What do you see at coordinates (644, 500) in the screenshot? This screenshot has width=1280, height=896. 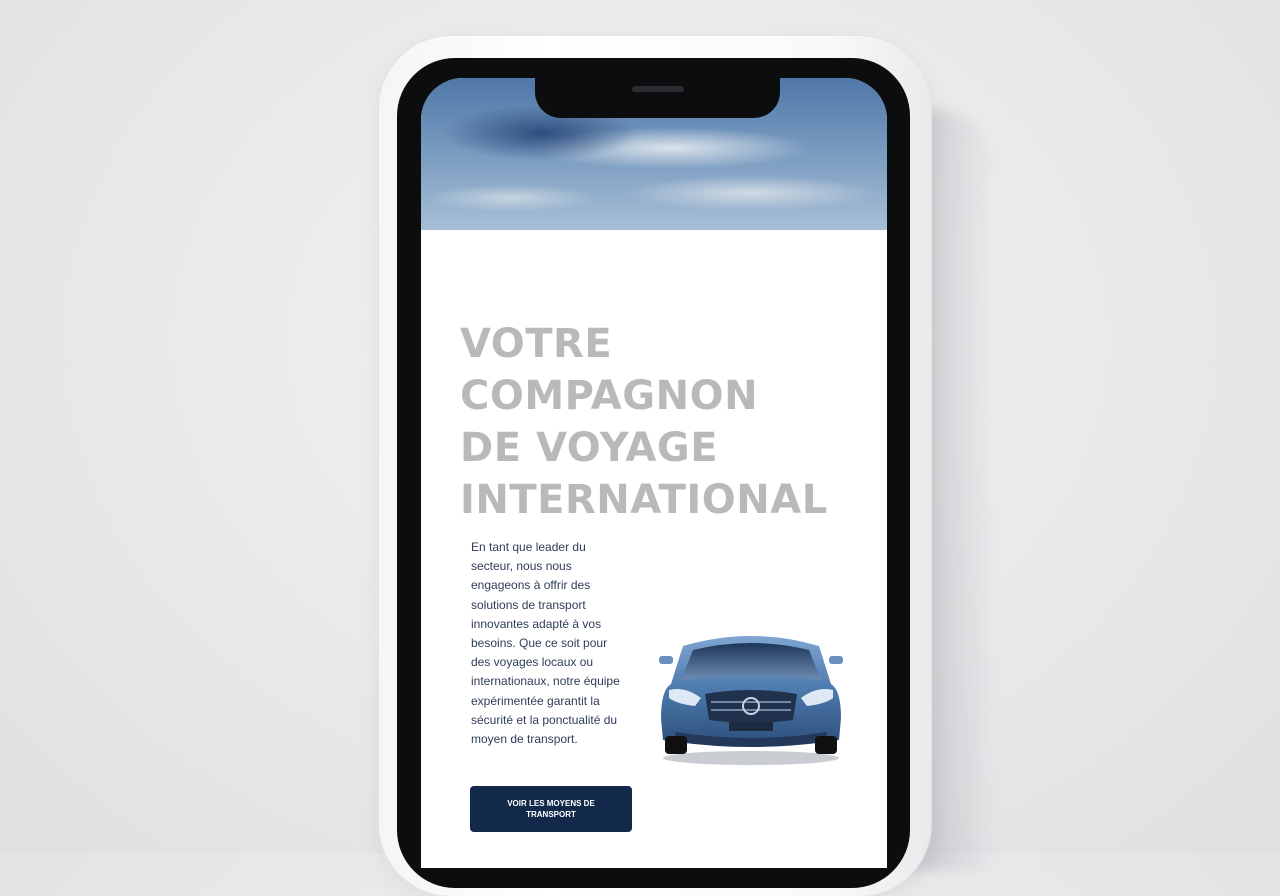 I see `headline-line: INTERNATIONAL` at bounding box center [644, 500].